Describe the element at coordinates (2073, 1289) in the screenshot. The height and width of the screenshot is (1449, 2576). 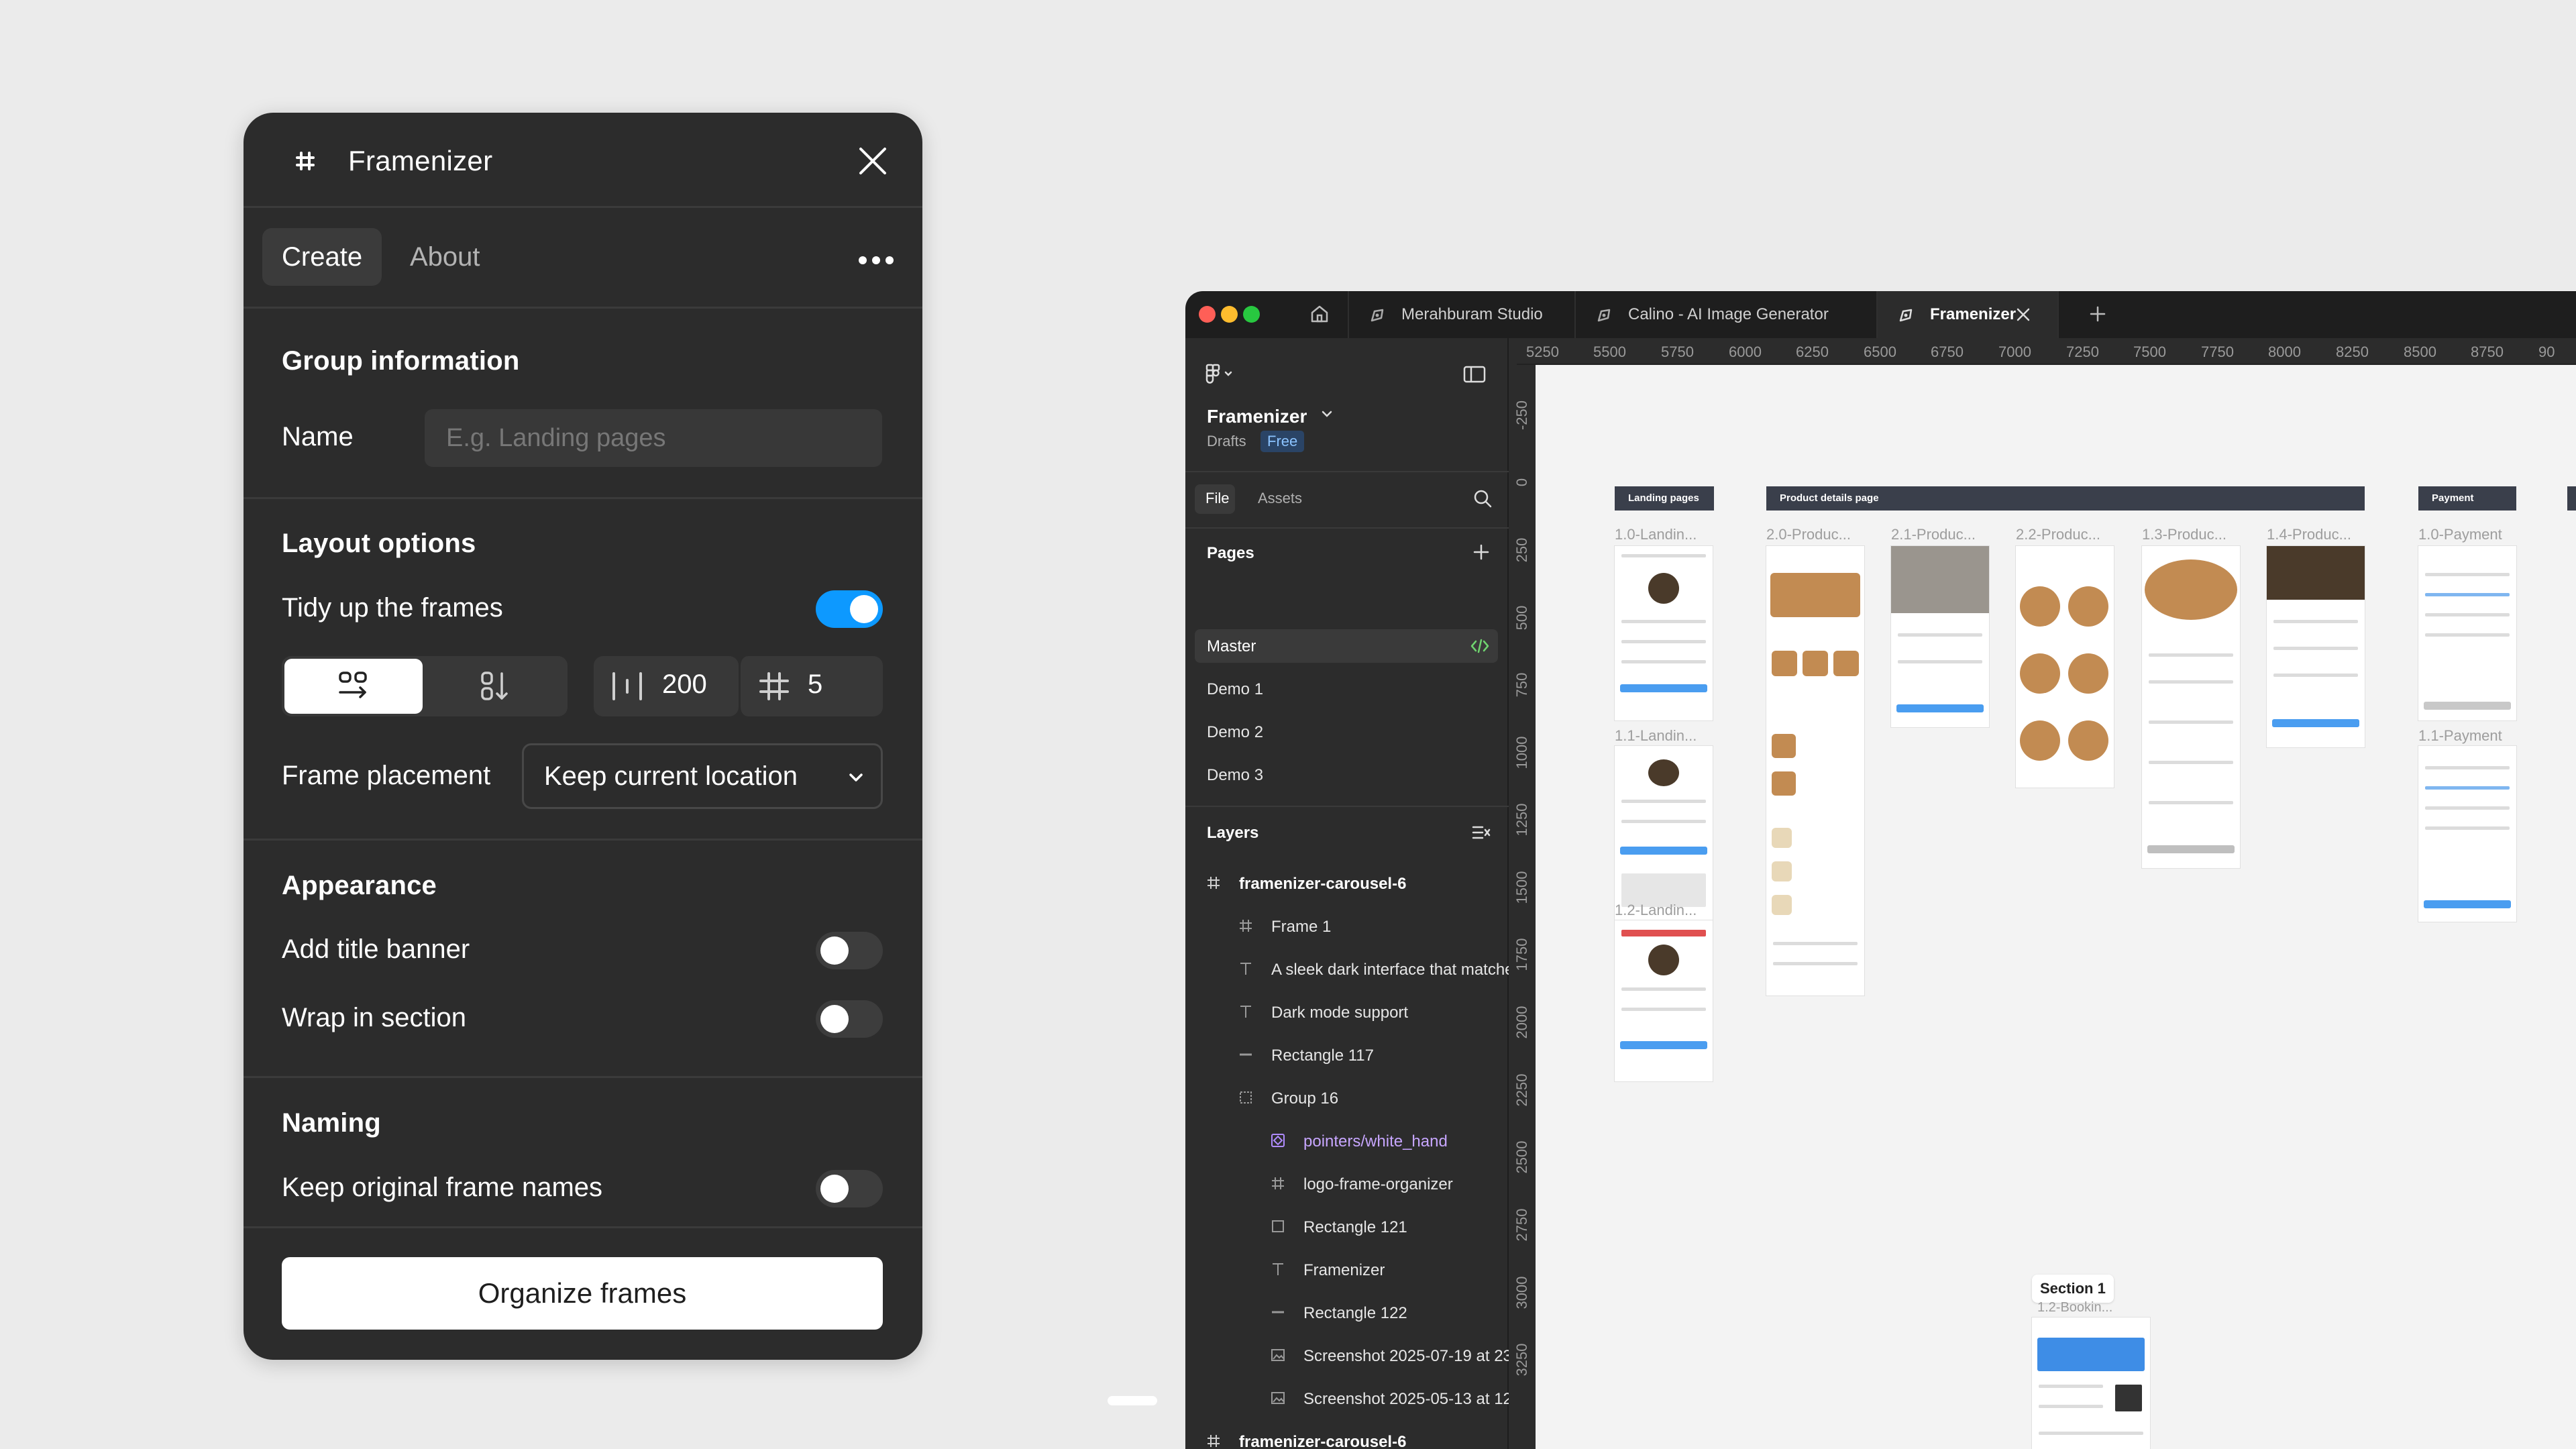
I see `section-tag: Section 1` at that location.